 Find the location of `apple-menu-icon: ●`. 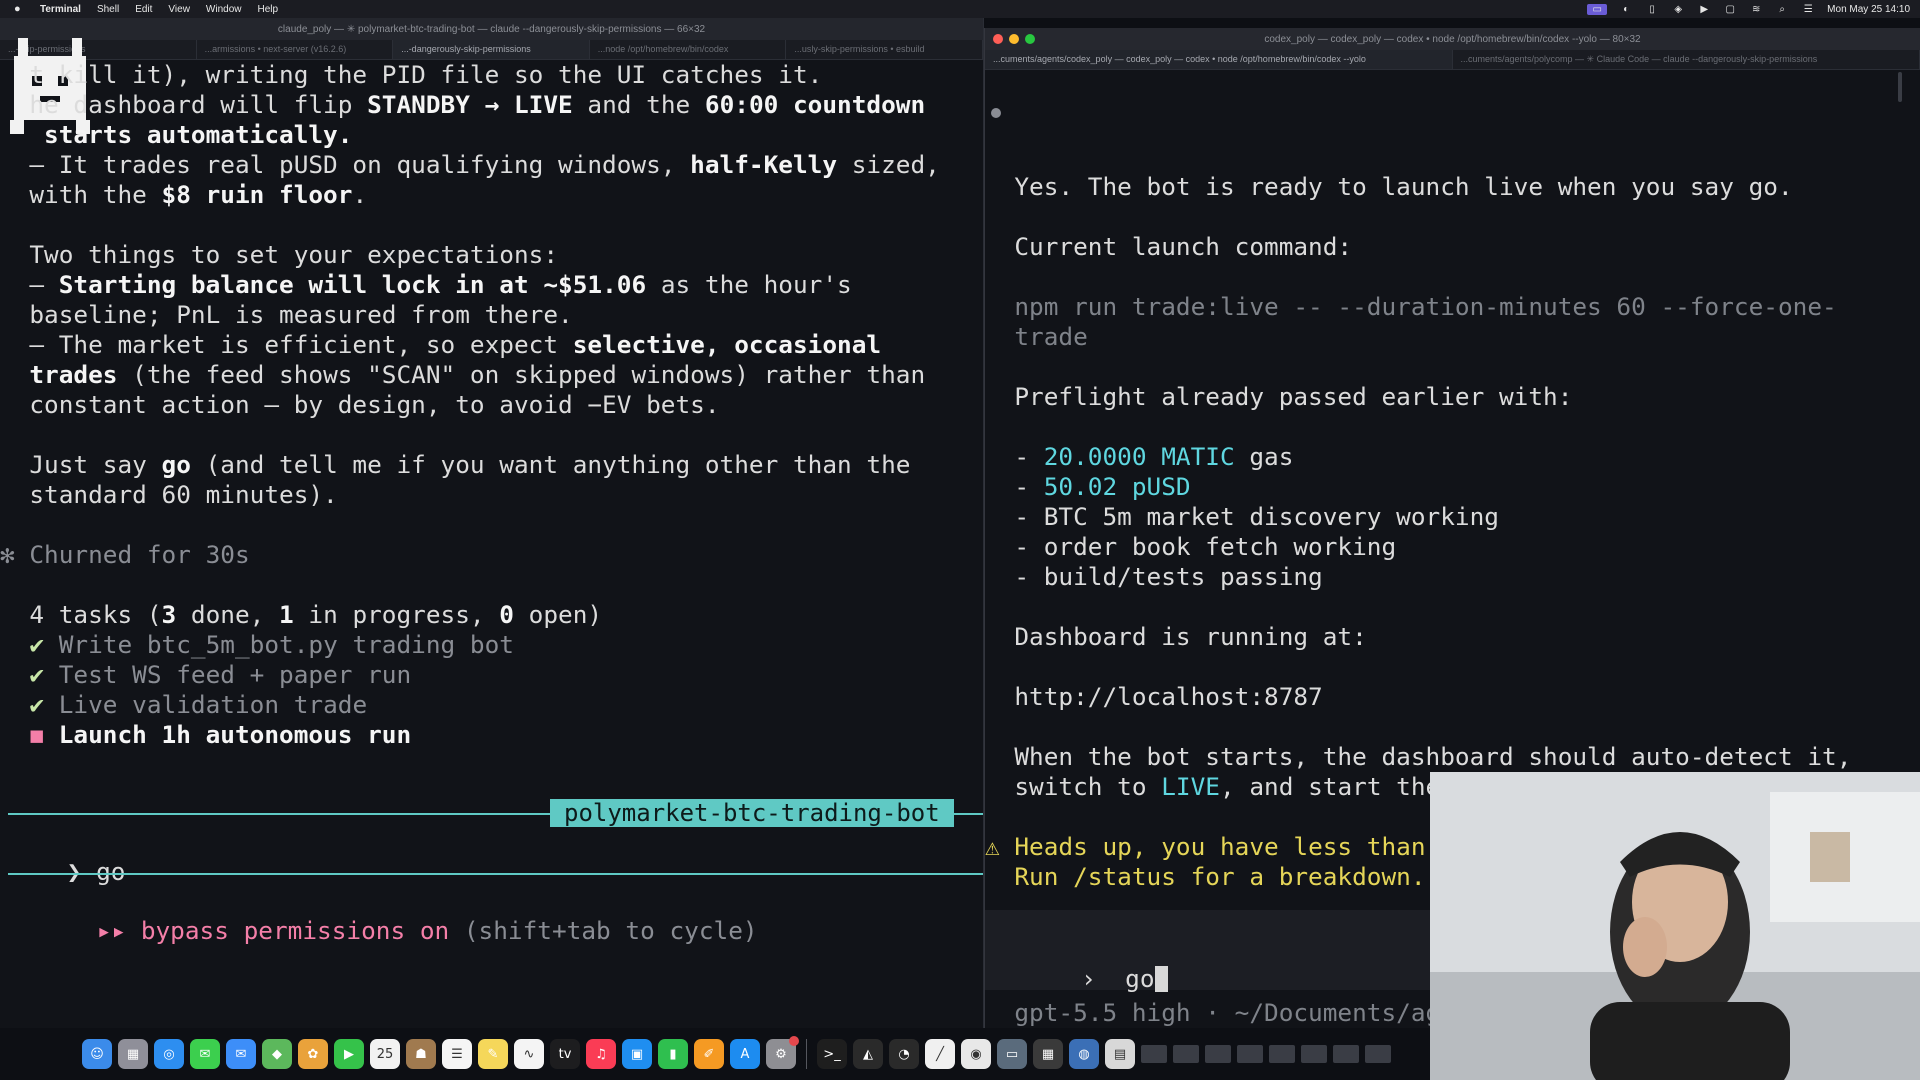

apple-menu-icon: ● is located at coordinates (21, 9).